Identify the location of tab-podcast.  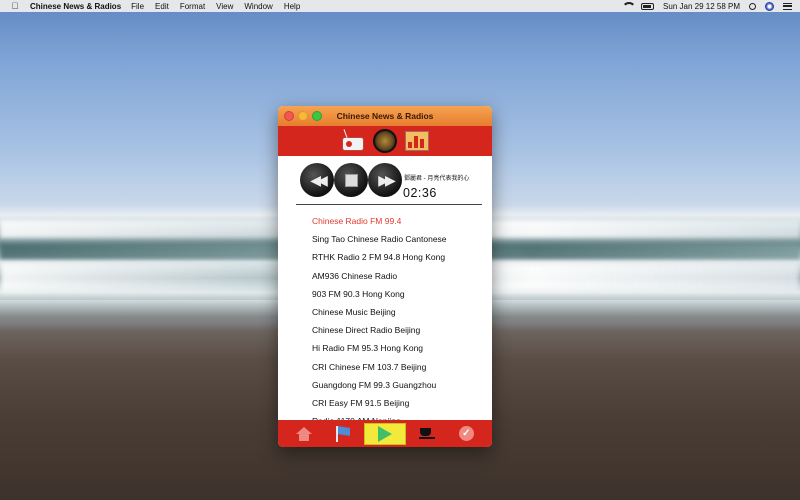
(385, 141).